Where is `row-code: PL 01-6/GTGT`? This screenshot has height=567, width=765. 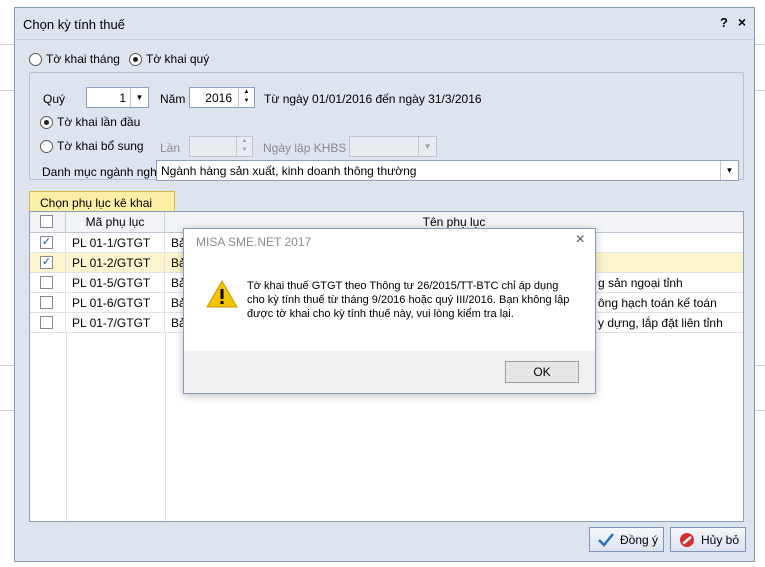
row-code: PL 01-6/GTGT is located at coordinates (115, 303).